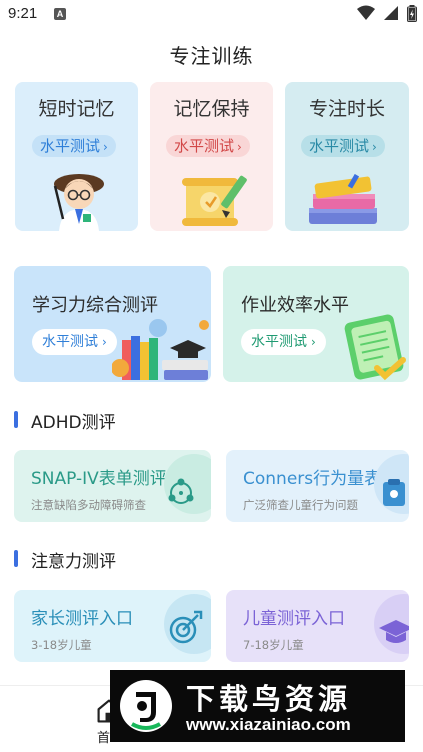  Describe the element at coordinates (375, 347) in the screenshot. I see `notebook-check-illustration` at that location.